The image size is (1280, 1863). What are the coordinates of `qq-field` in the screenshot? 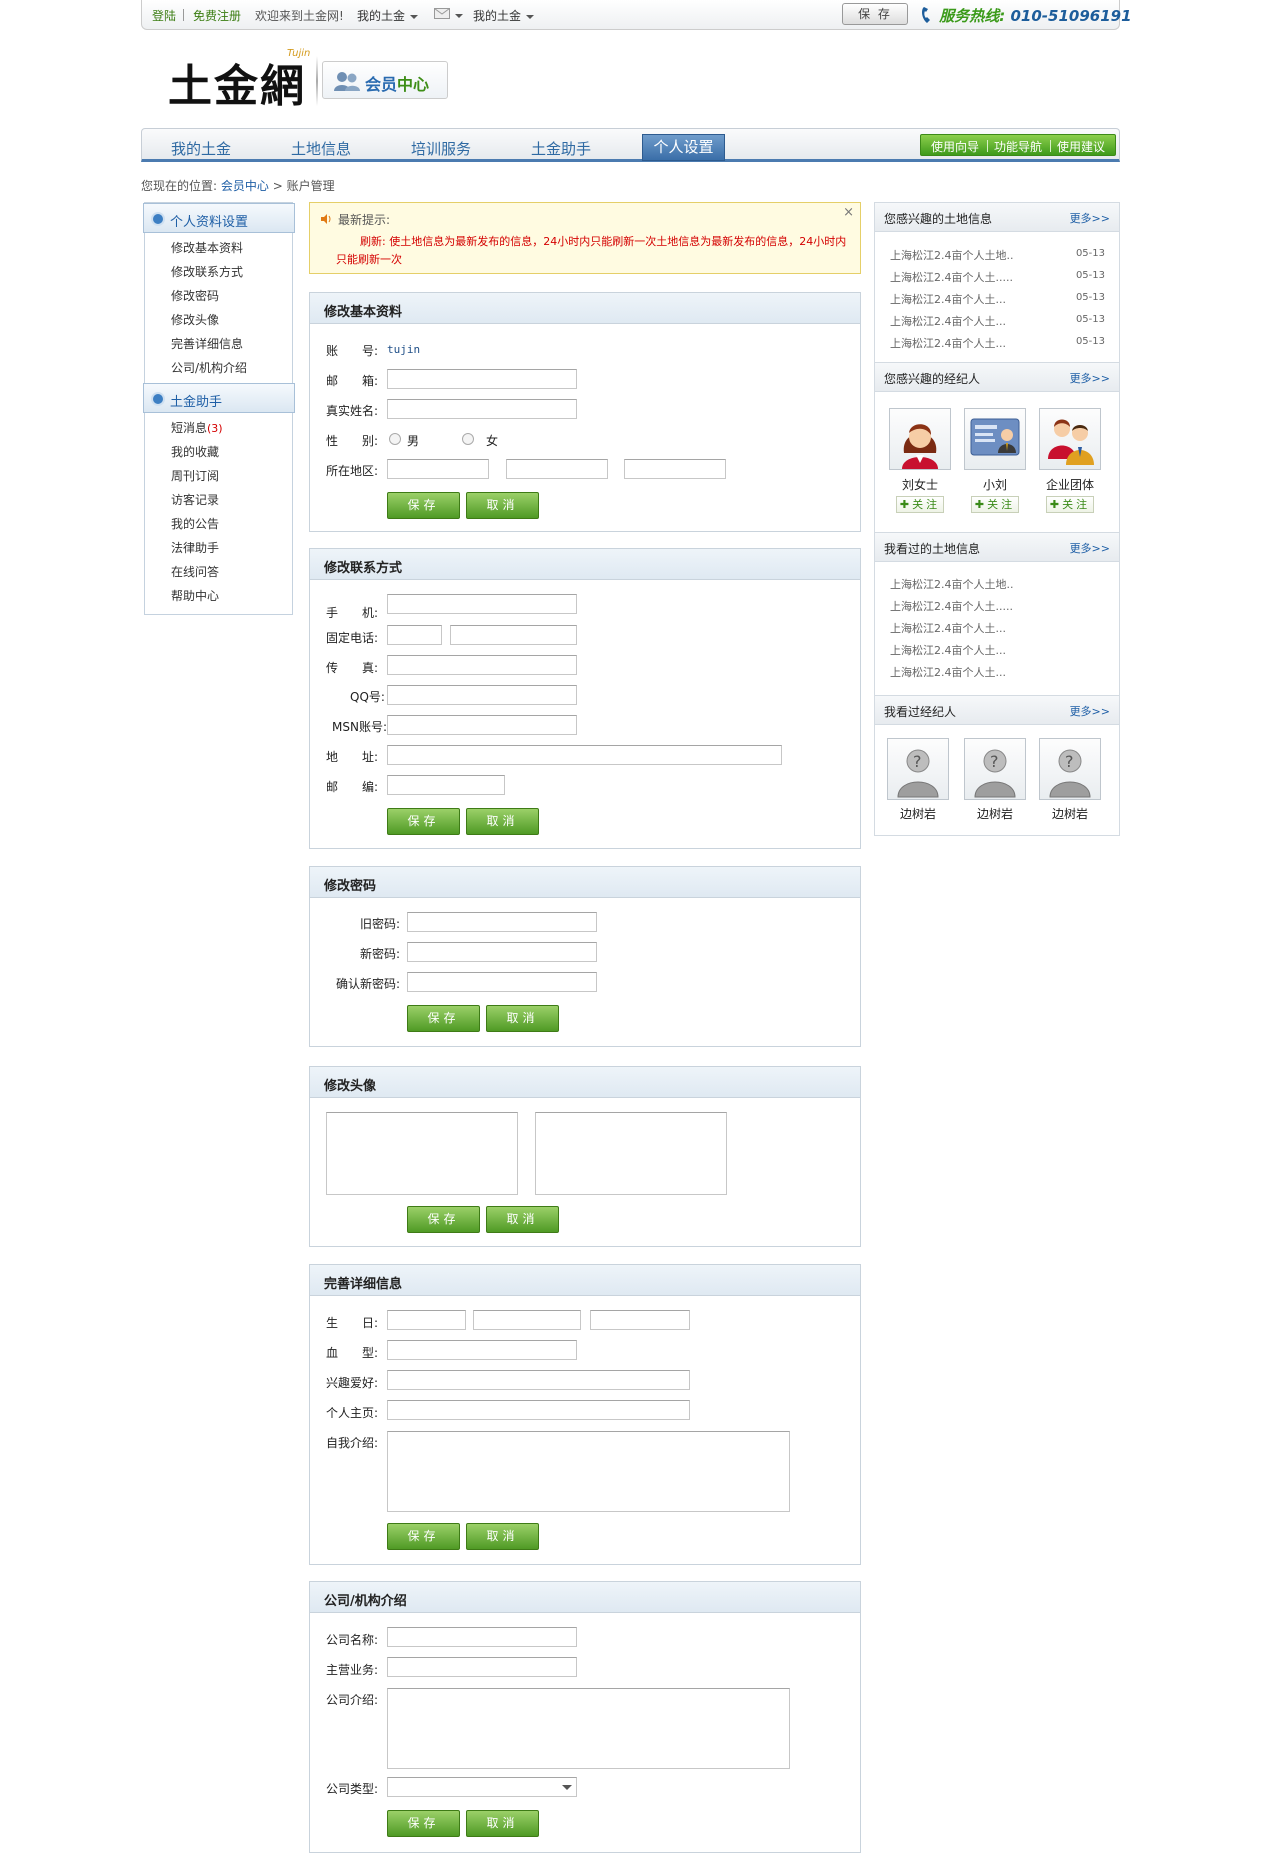 It's located at (482, 695).